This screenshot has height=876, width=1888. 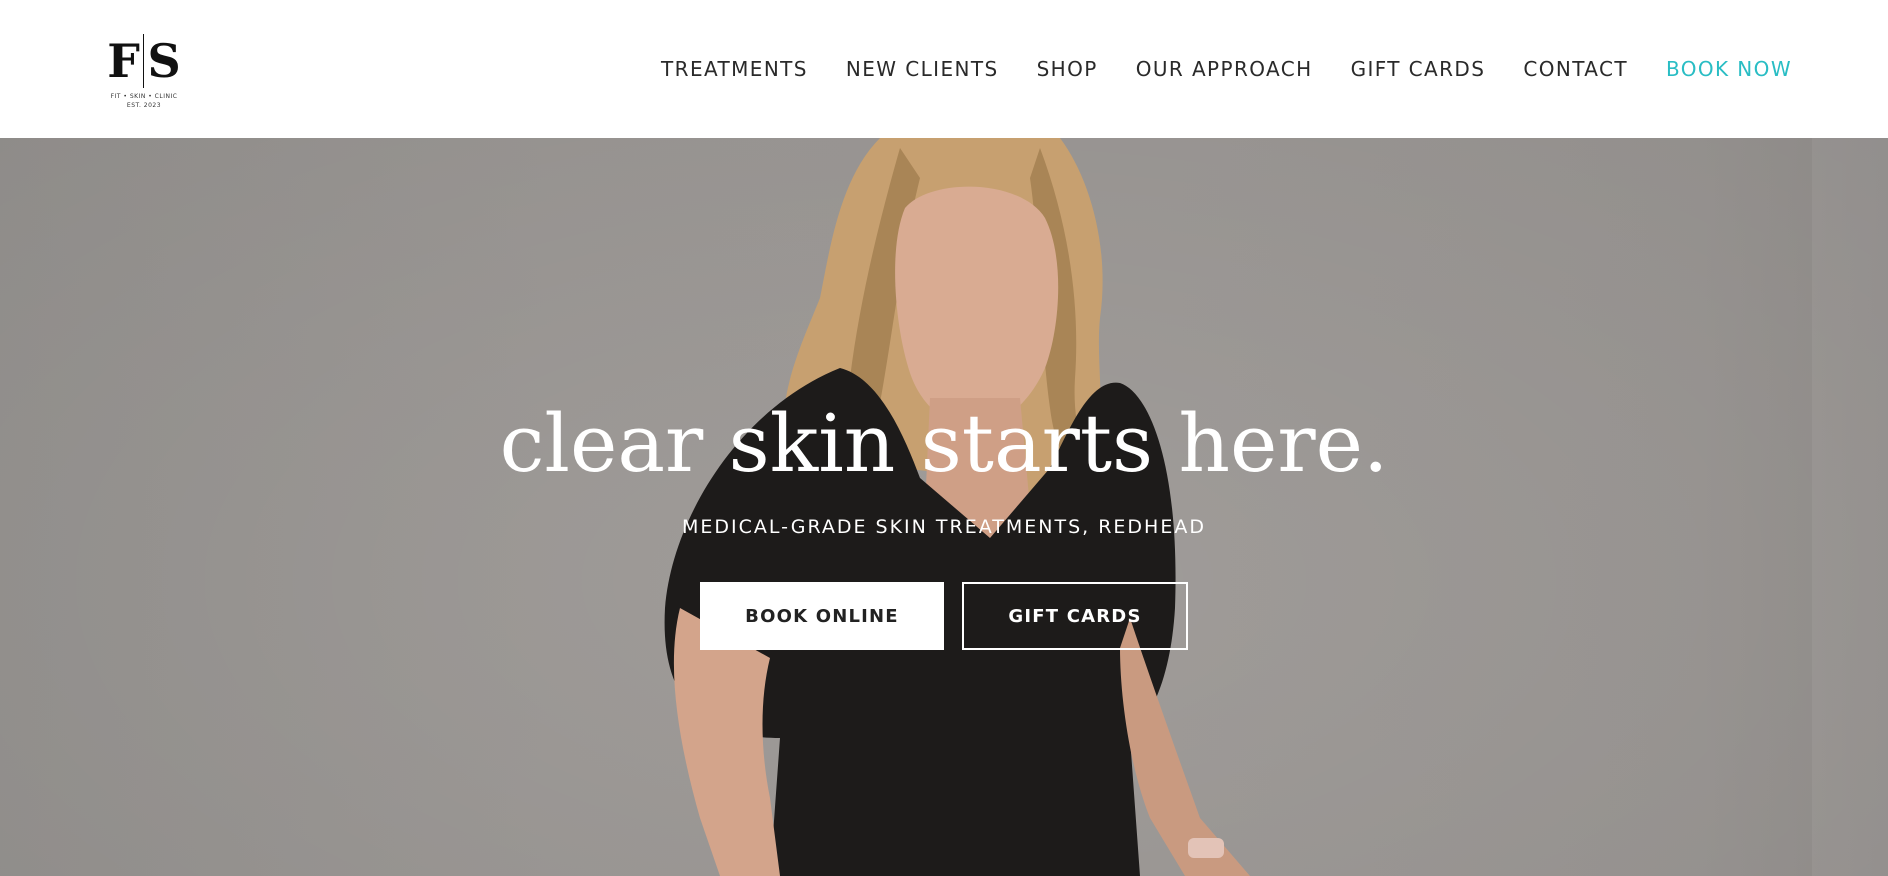 I want to click on nav-item-our-approach: OUR APPROACH, so click(x=1224, y=69).